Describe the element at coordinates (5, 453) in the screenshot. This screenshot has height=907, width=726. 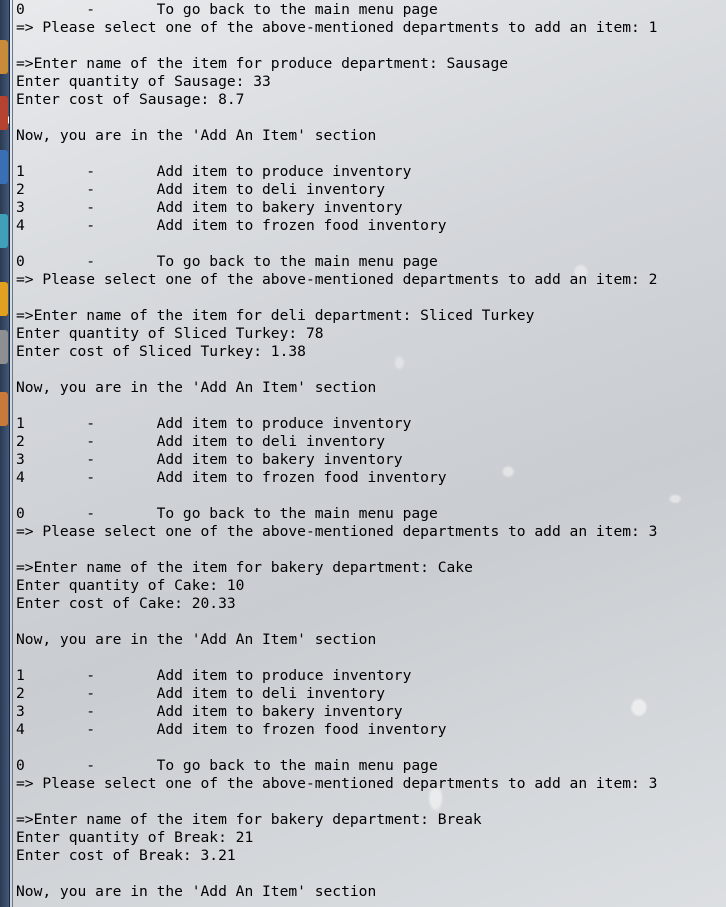
I see `launcher-dock` at that location.